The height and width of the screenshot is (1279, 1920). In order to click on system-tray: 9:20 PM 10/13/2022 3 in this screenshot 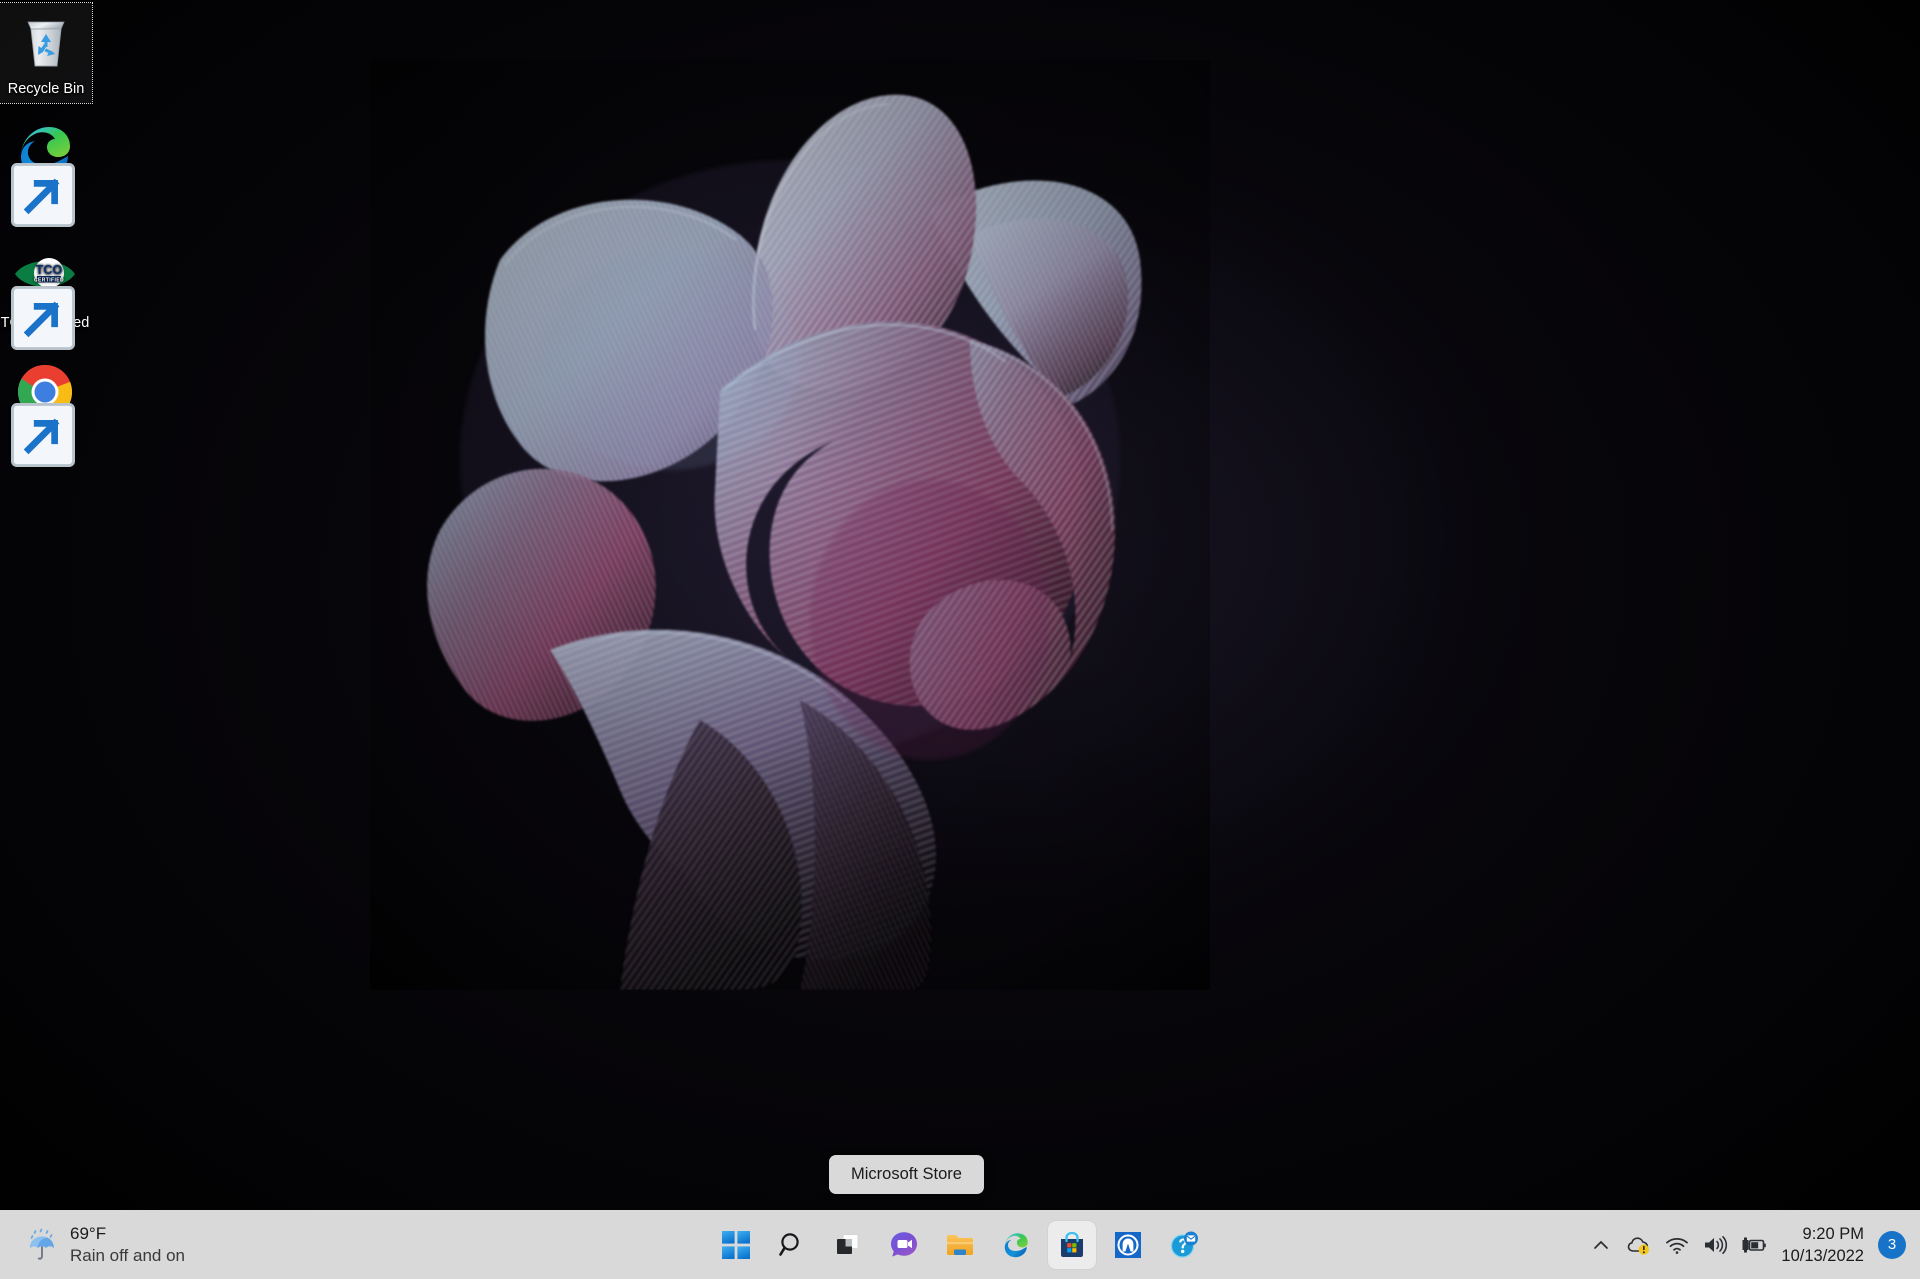, I will do `click(1751, 1244)`.